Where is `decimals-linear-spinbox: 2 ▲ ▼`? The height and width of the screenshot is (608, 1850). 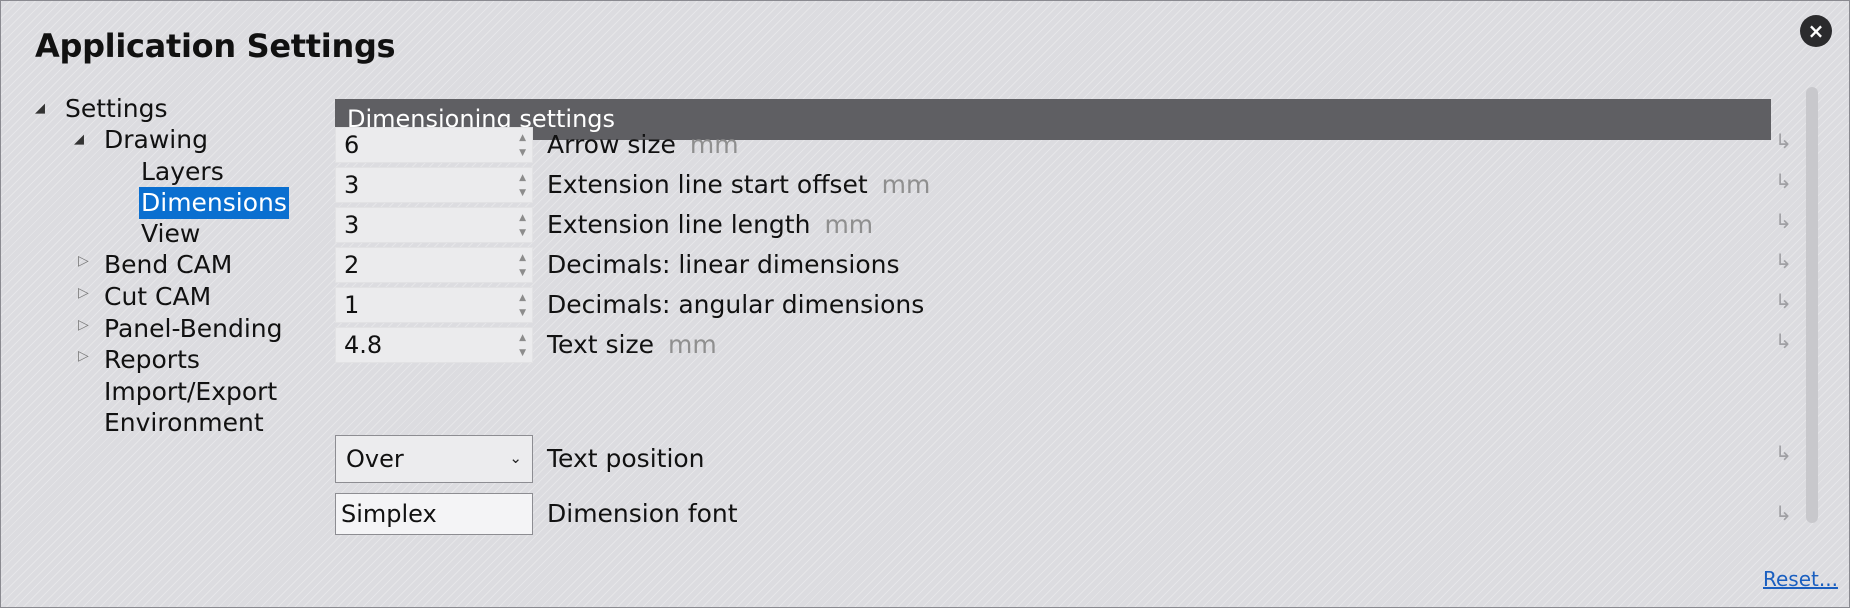 decimals-linear-spinbox: 2 ▲ ▼ is located at coordinates (434, 265).